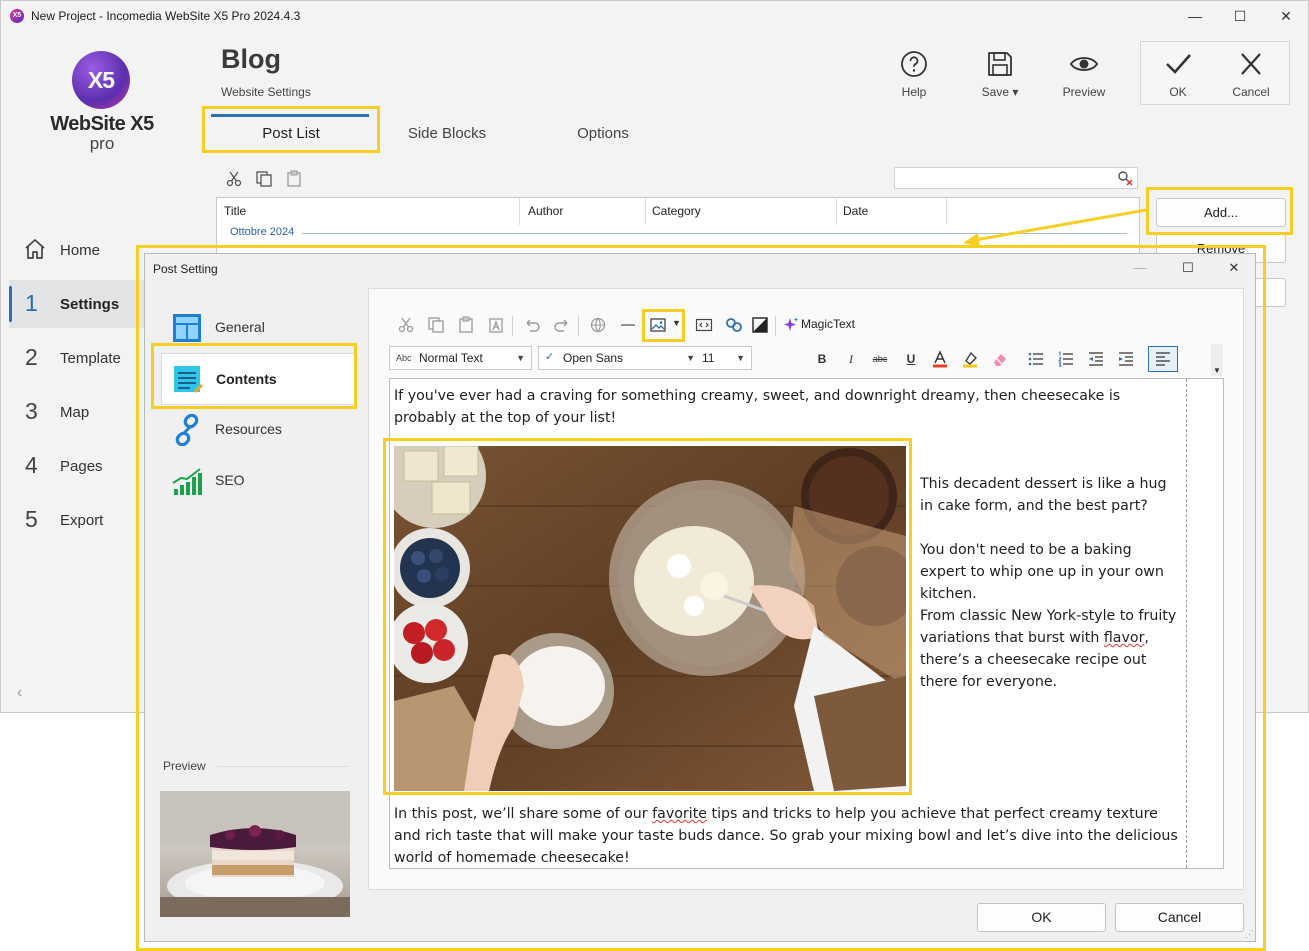  What do you see at coordinates (740, 358) in the screenshot?
I see `font-size-chevron-icon: ▼` at bounding box center [740, 358].